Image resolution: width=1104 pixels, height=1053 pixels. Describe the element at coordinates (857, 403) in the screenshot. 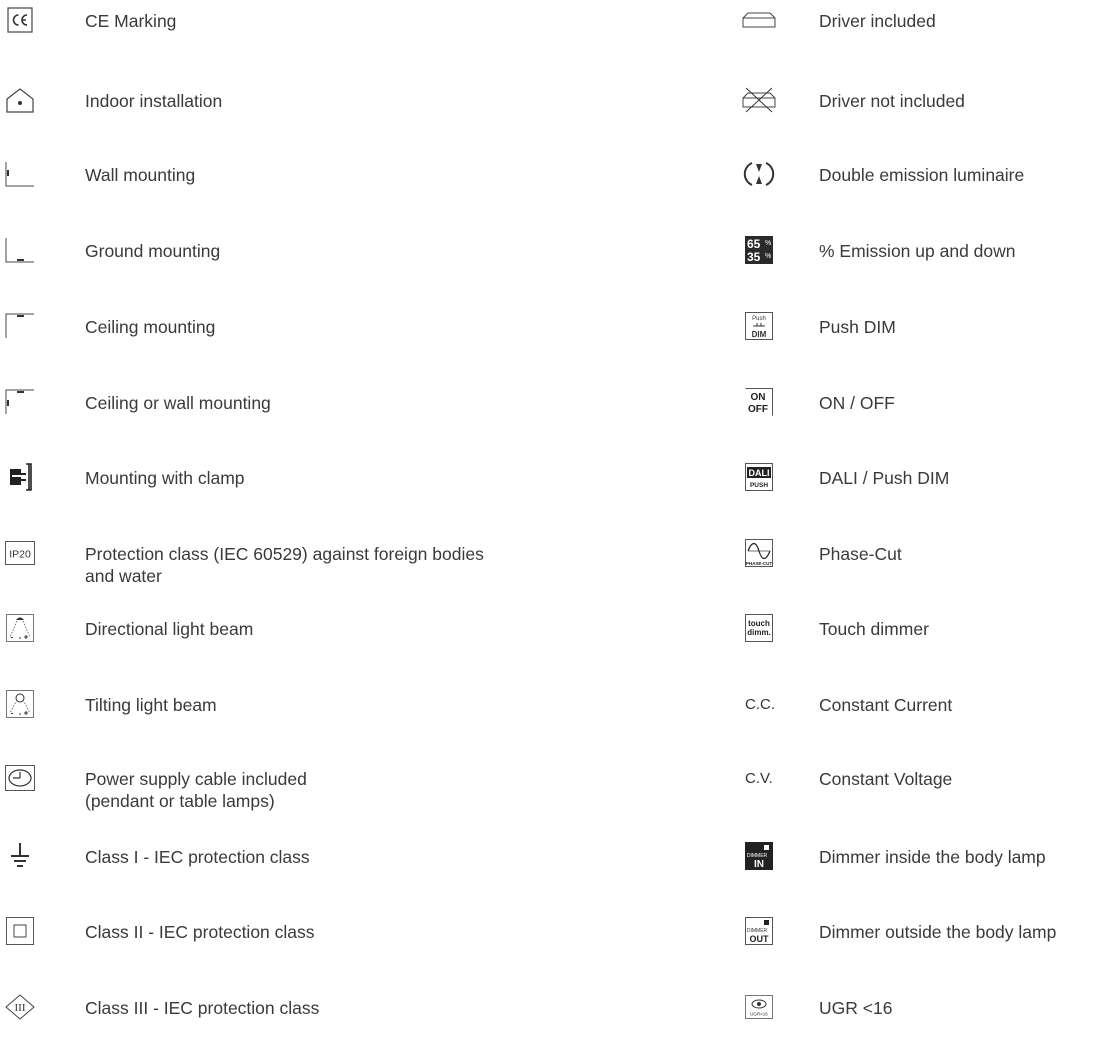

I see `legend-label: ON / OFF` at that location.